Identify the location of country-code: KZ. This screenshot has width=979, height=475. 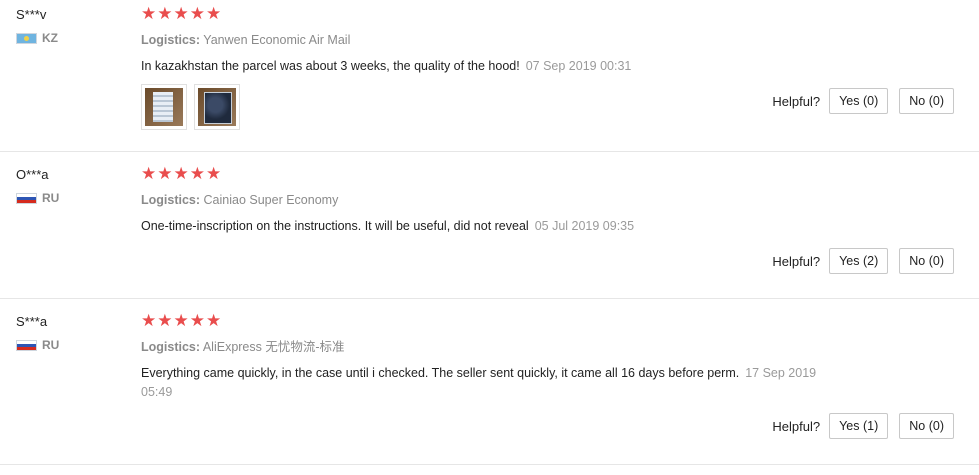
(50, 38).